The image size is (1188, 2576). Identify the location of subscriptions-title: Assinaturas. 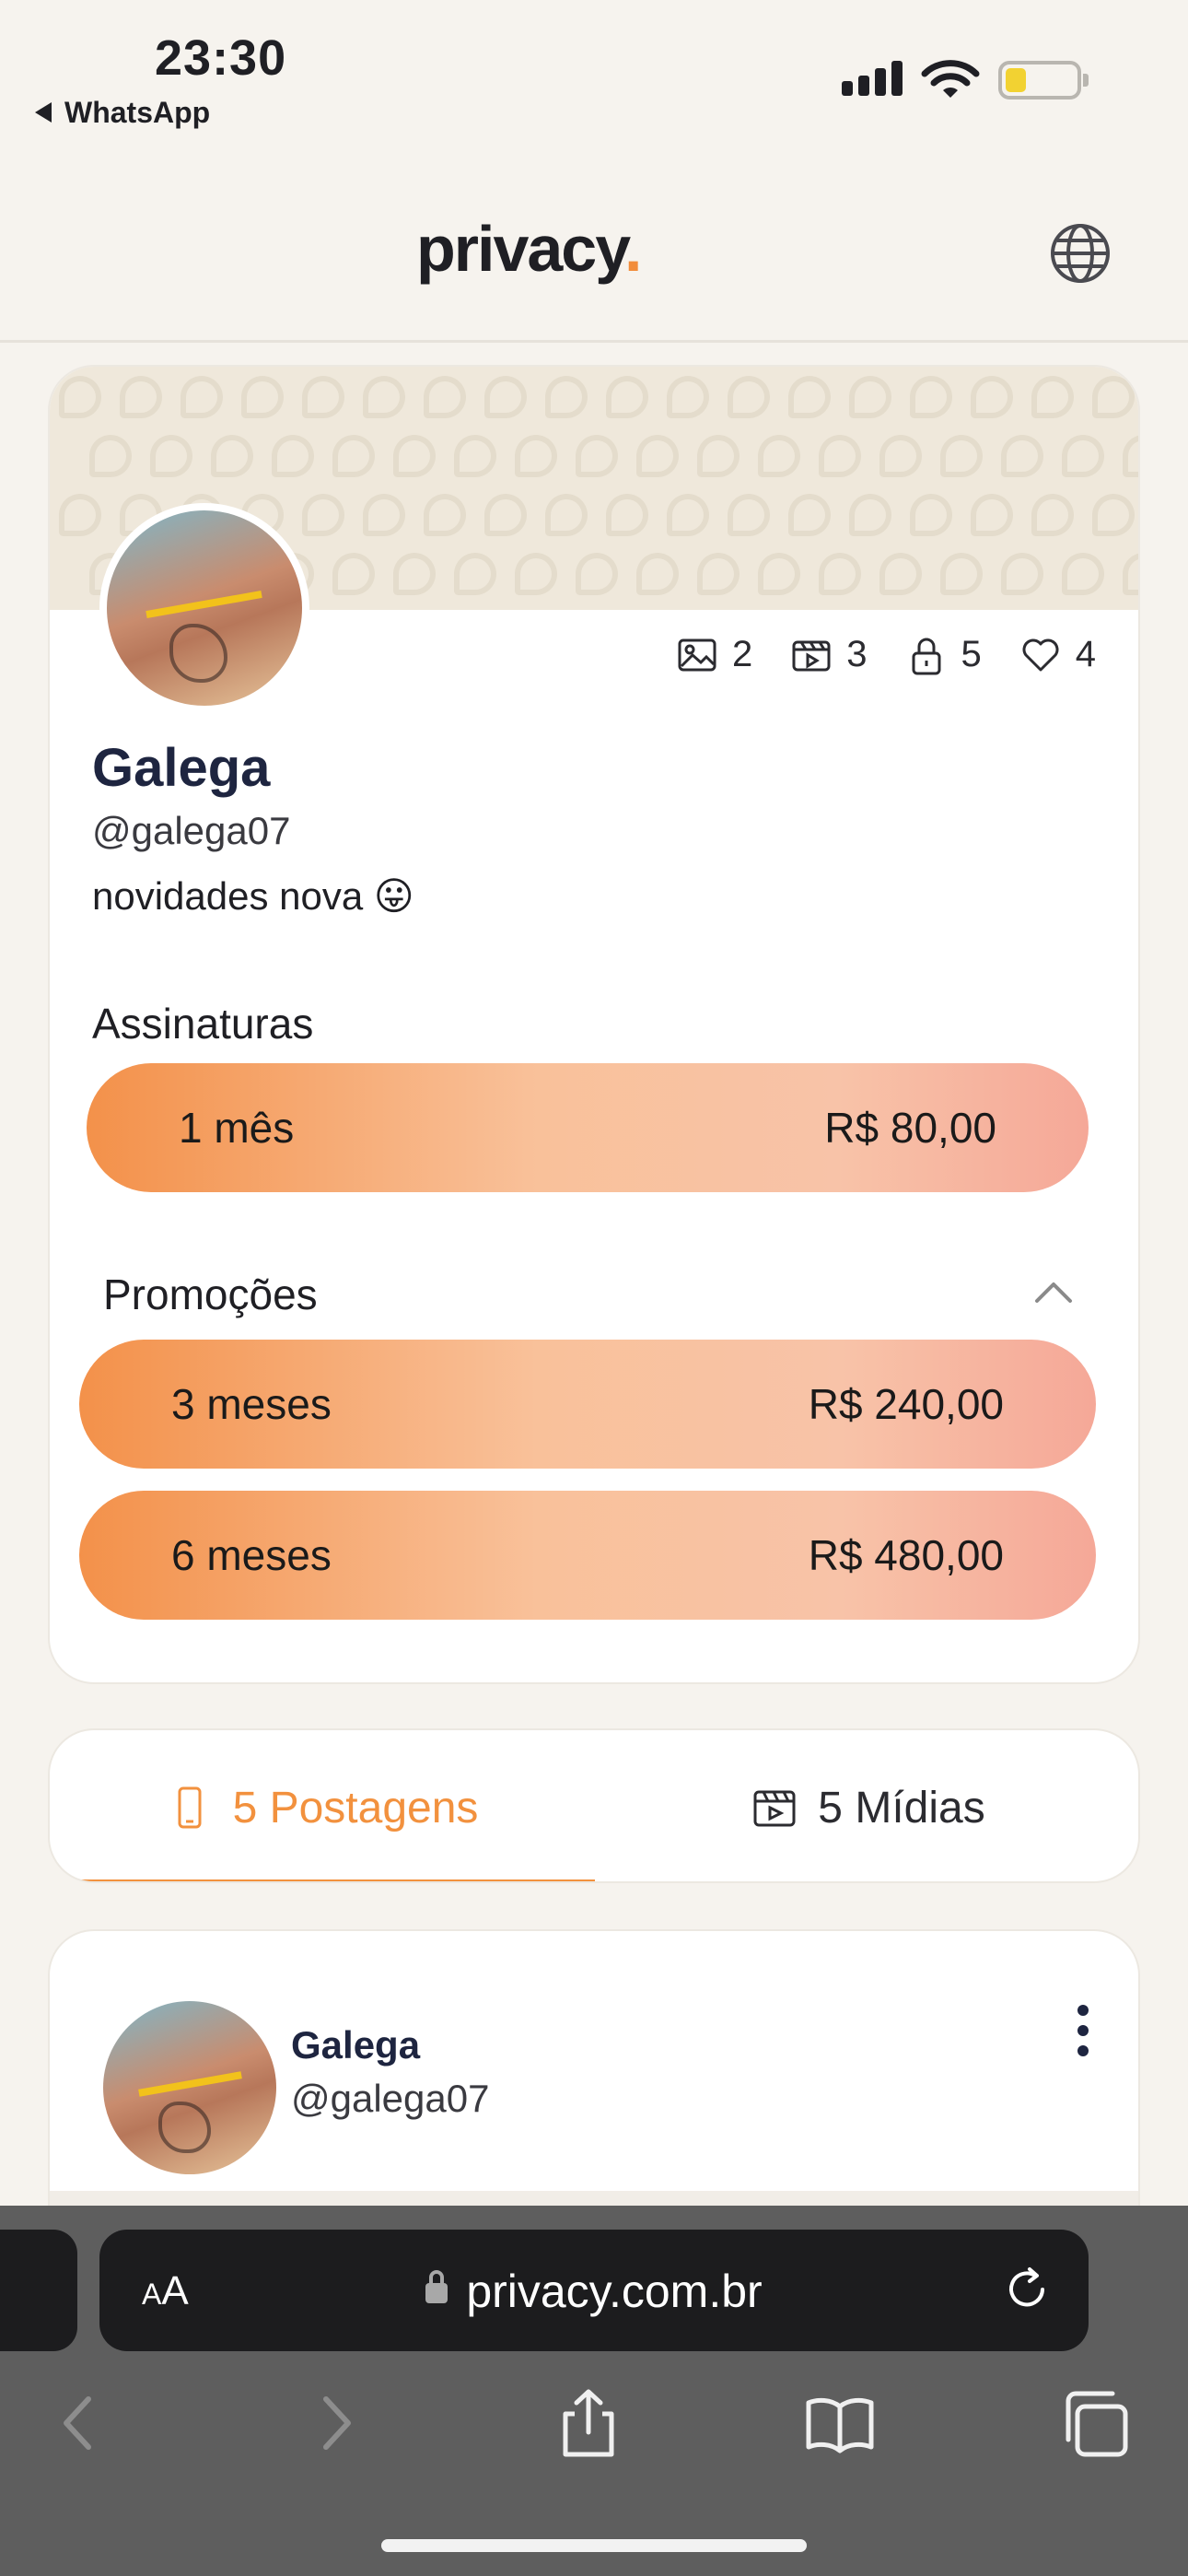
(203, 1024).